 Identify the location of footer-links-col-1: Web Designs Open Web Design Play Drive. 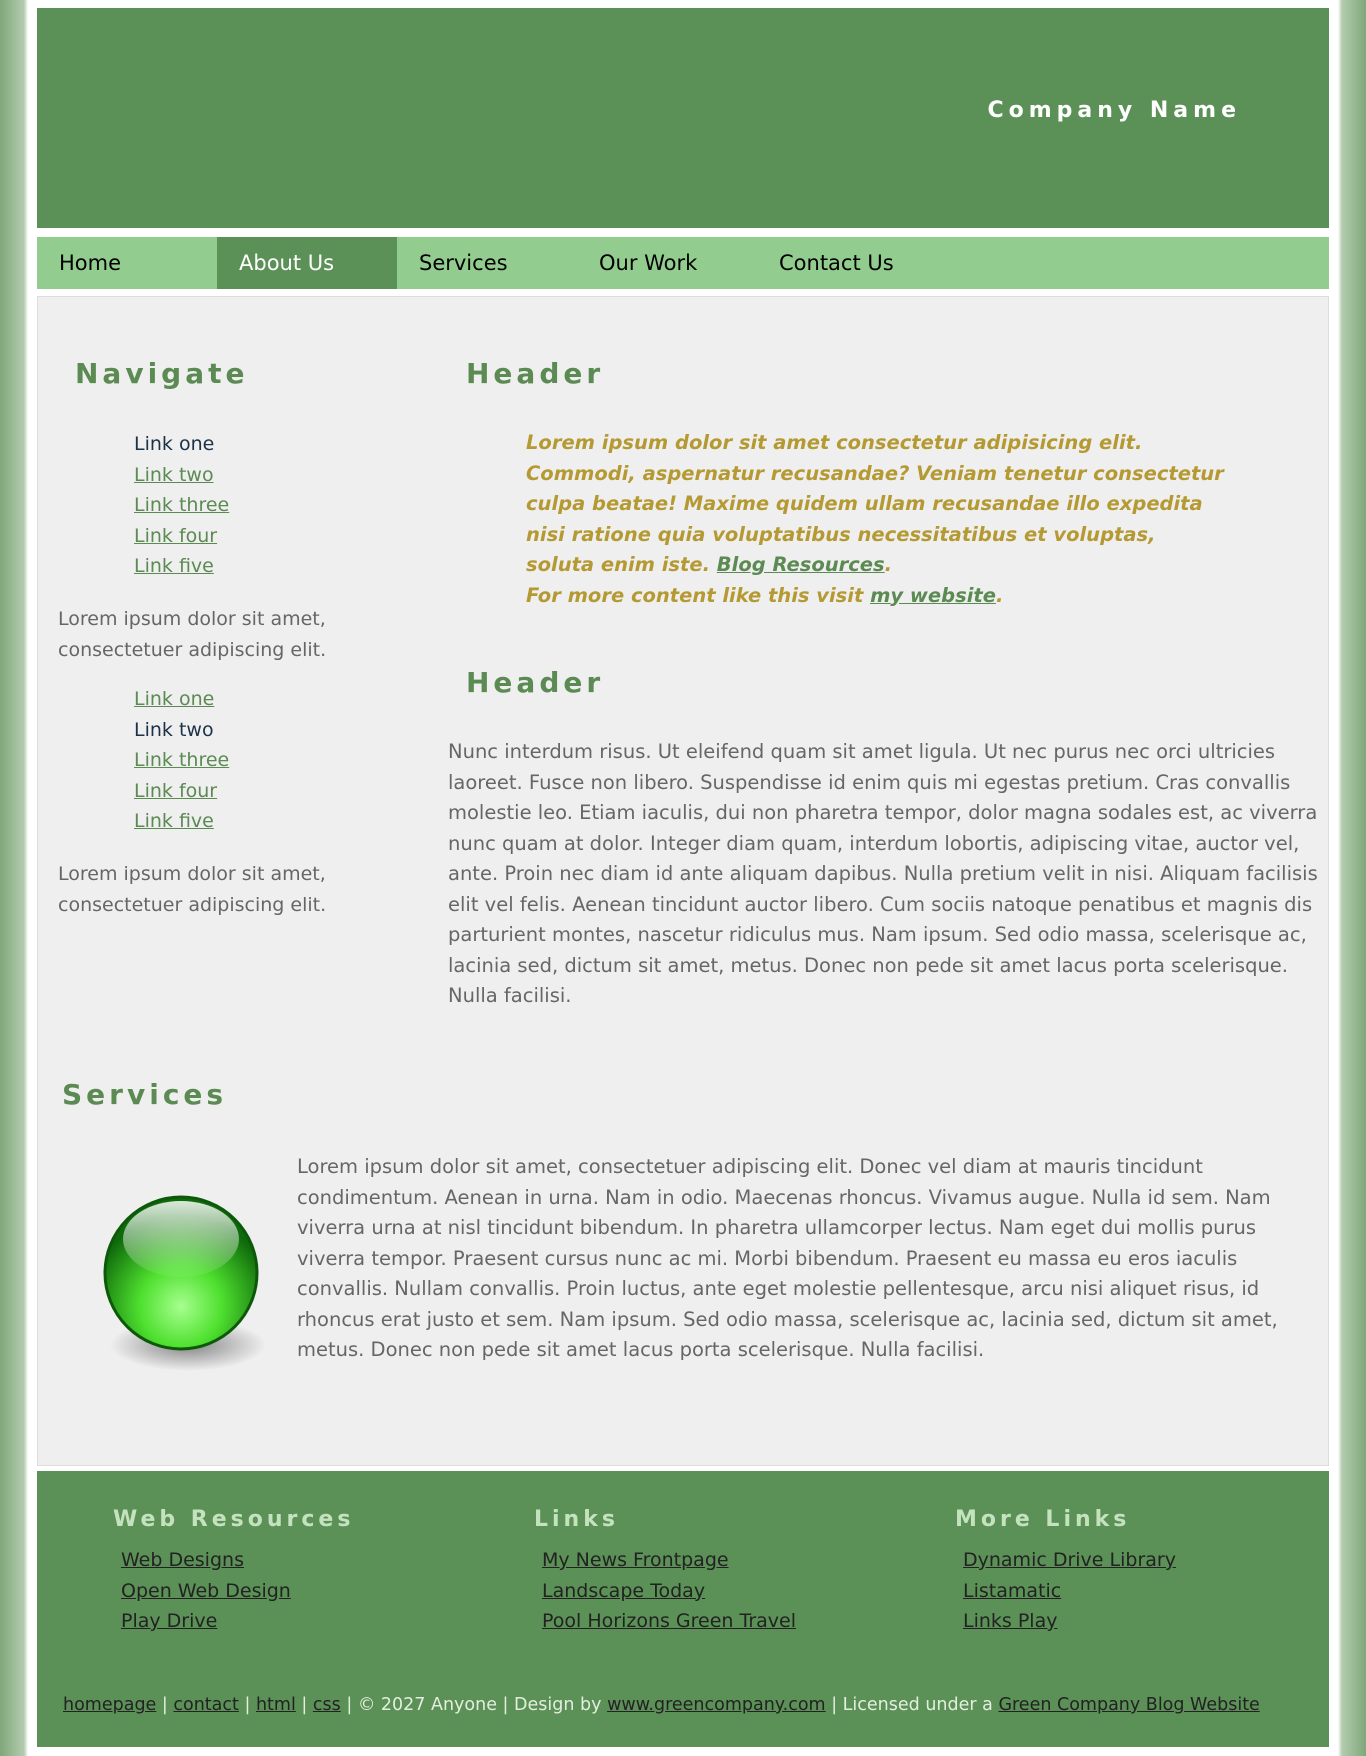
(206, 1591).